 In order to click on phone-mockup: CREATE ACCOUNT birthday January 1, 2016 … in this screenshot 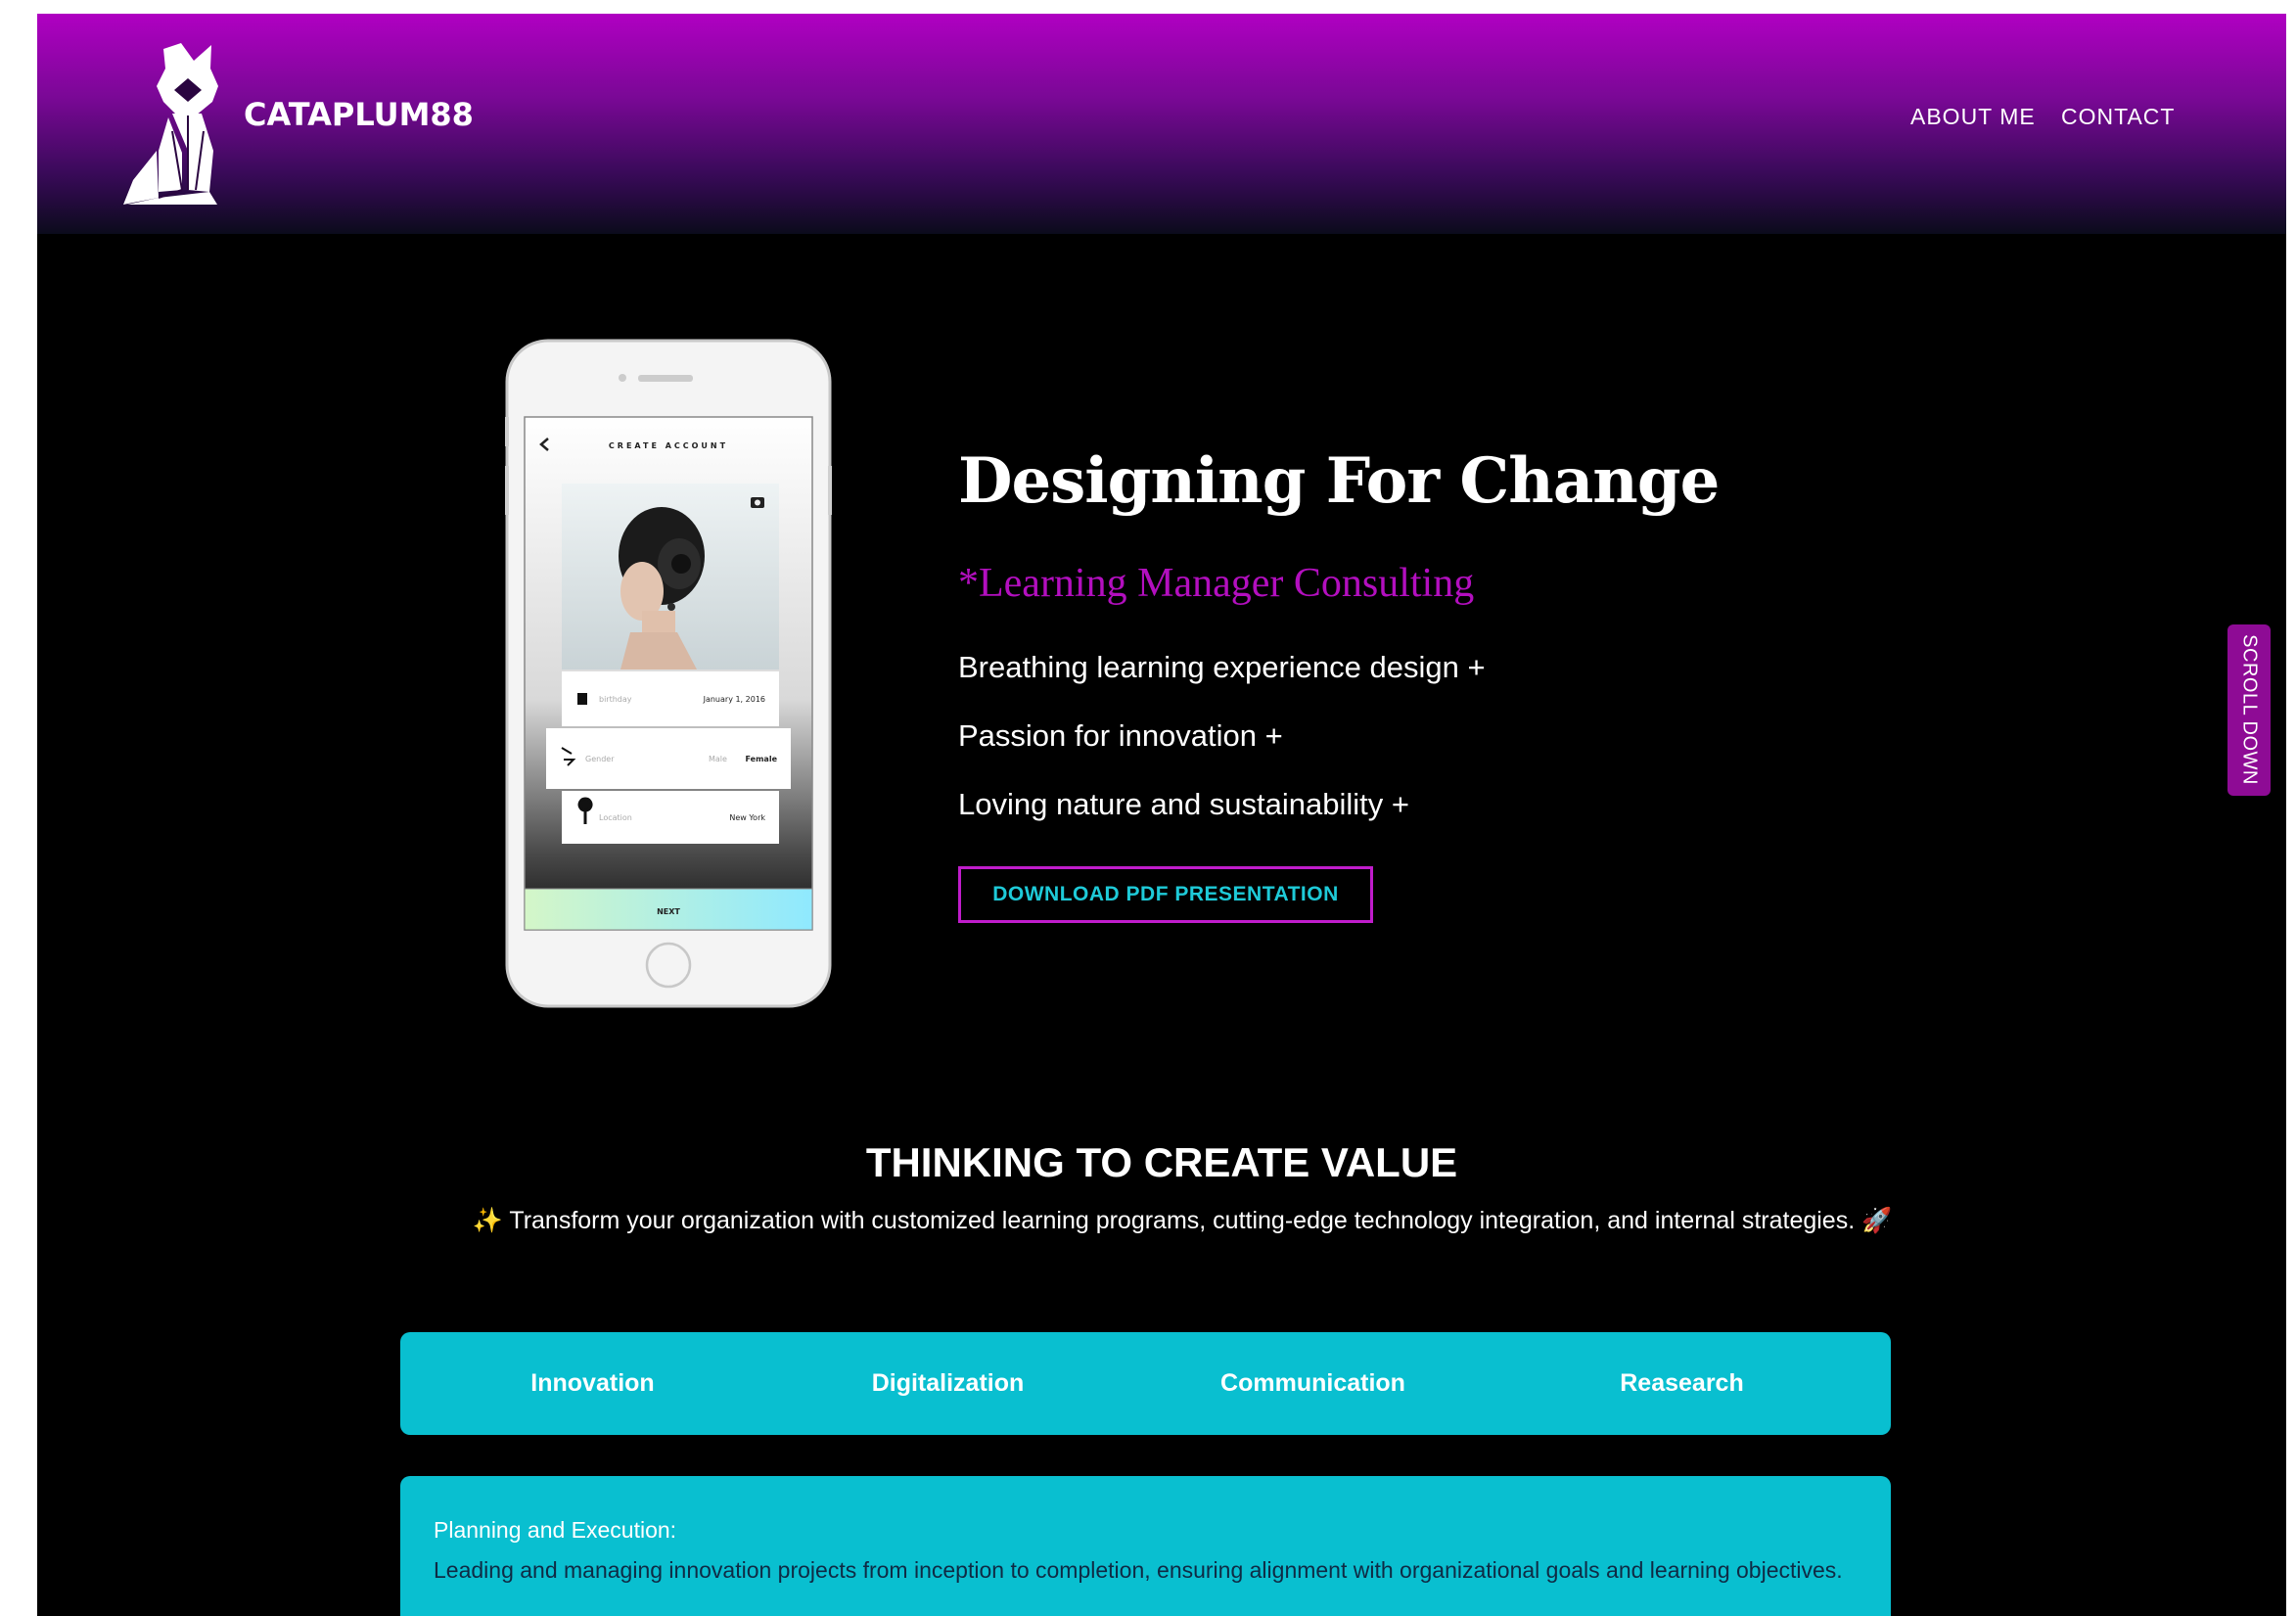, I will do `click(668, 673)`.